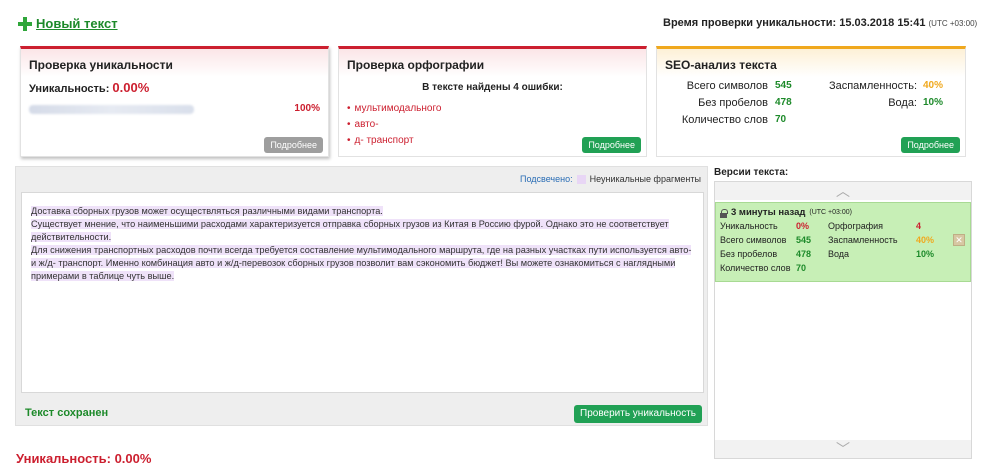 This screenshot has height=470, width=986. What do you see at coordinates (67, 413) in the screenshot?
I see `text-saved-status: Текст сохранен` at bounding box center [67, 413].